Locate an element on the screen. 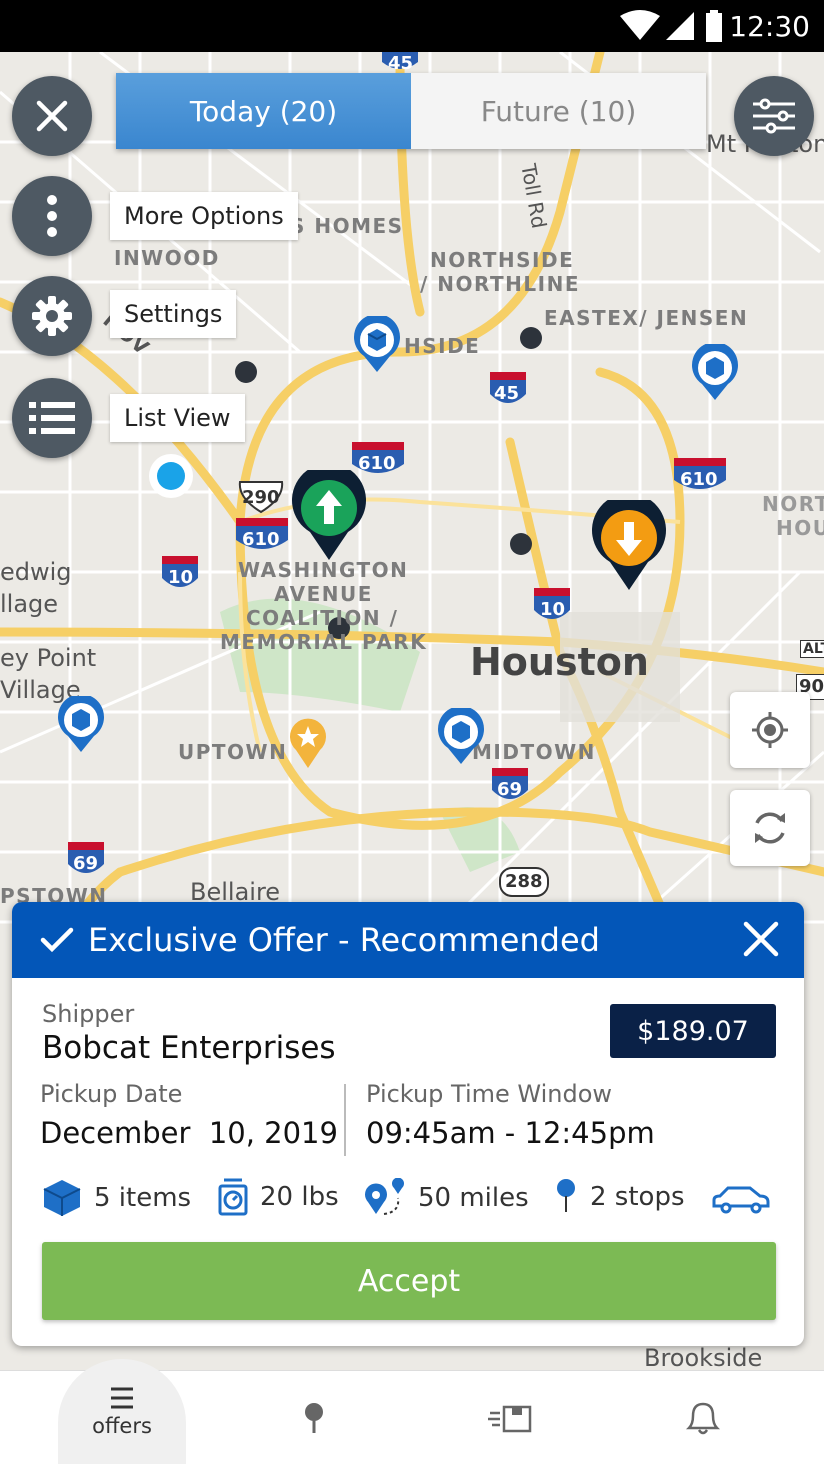  distance-info: 50 miles is located at coordinates (446, 1198).